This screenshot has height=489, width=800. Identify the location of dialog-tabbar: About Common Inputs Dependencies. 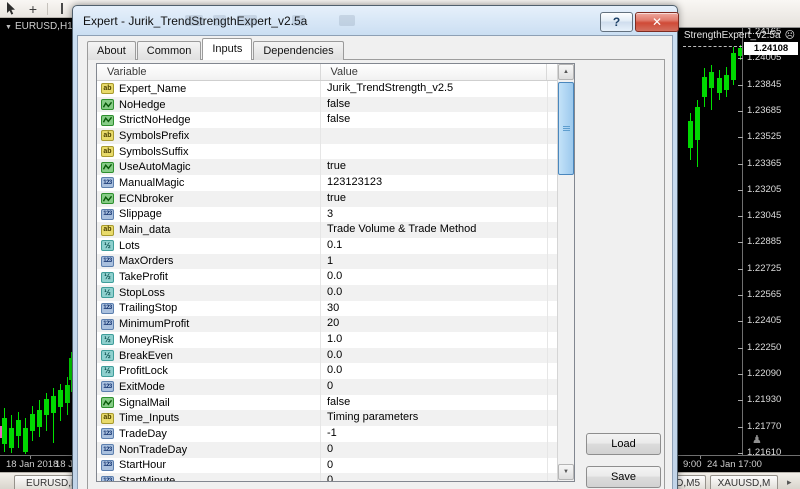
(216, 49).